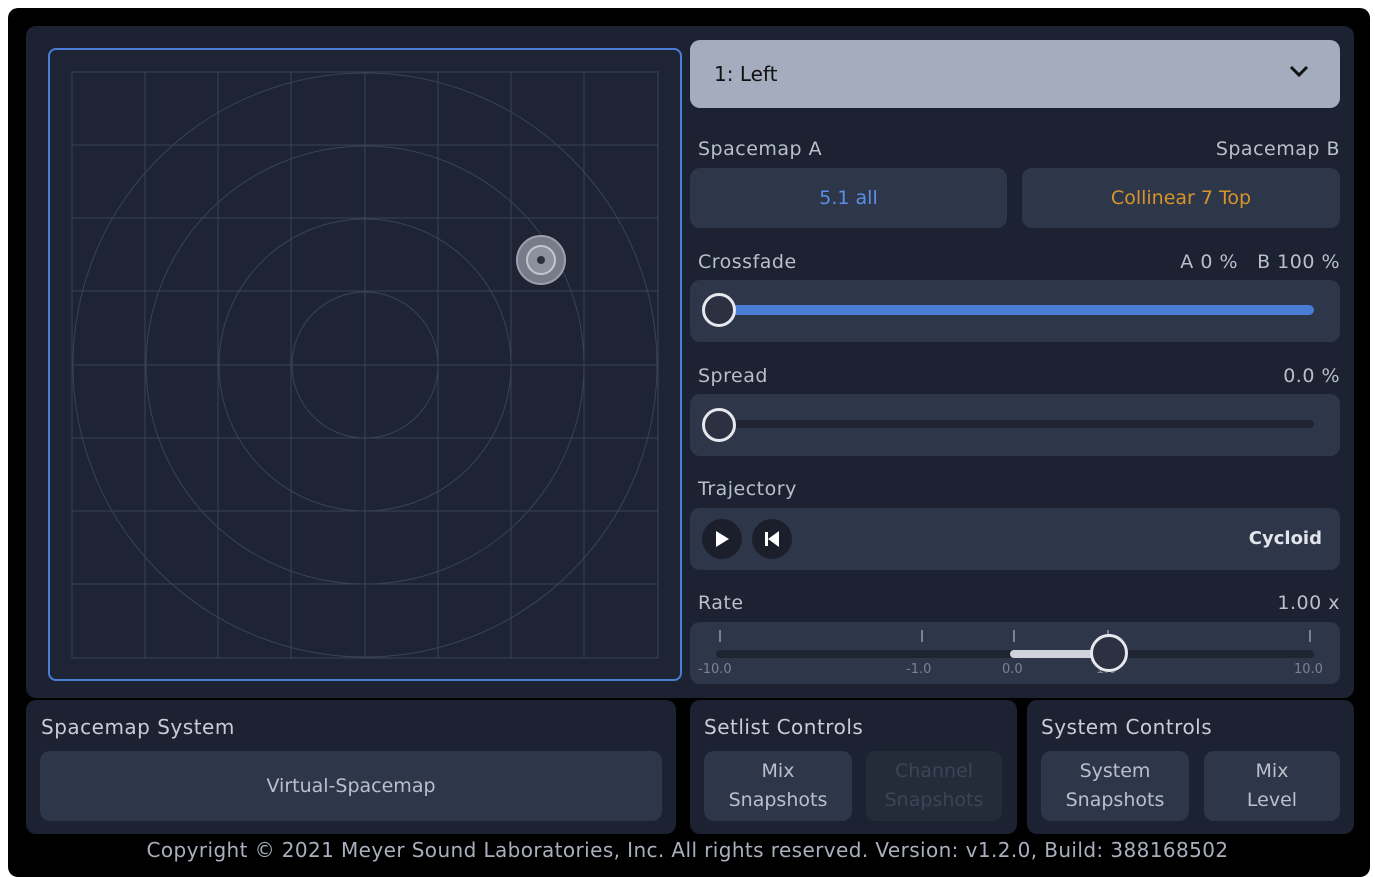 The width and height of the screenshot is (1375, 877). I want to click on spread-label: Spread, so click(733, 376).